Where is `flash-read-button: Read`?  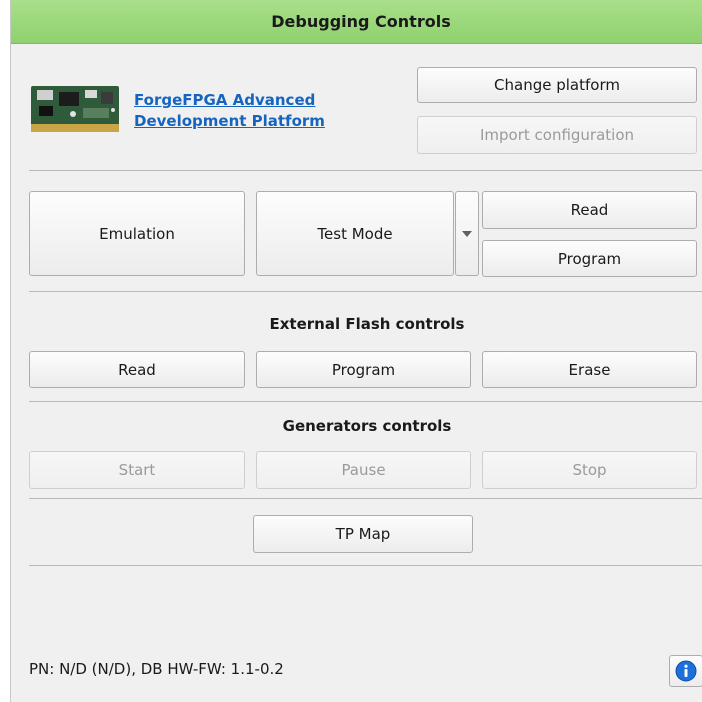 flash-read-button: Read is located at coordinates (137, 369).